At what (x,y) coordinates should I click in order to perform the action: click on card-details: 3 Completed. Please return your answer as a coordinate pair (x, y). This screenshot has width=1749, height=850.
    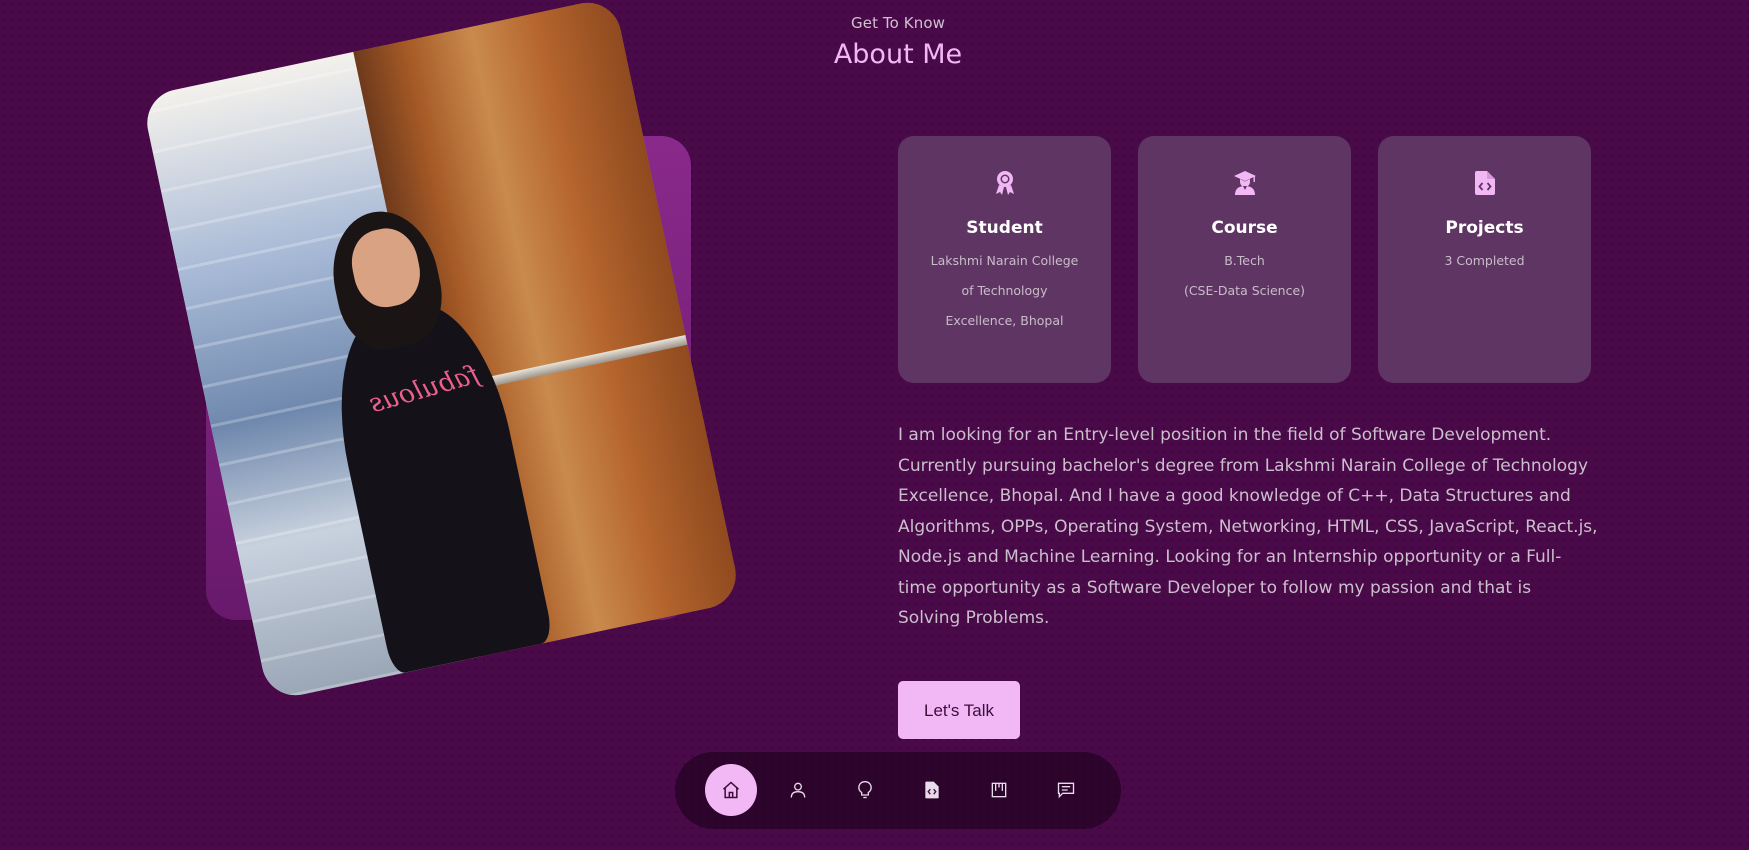
    Looking at the image, I should click on (1484, 261).